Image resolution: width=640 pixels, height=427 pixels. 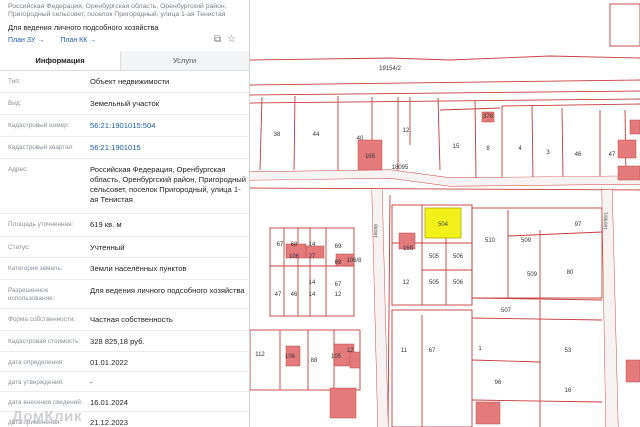 What do you see at coordinates (109, 422) in the screenshot?
I see `property-value: 21.12.2023` at bounding box center [109, 422].